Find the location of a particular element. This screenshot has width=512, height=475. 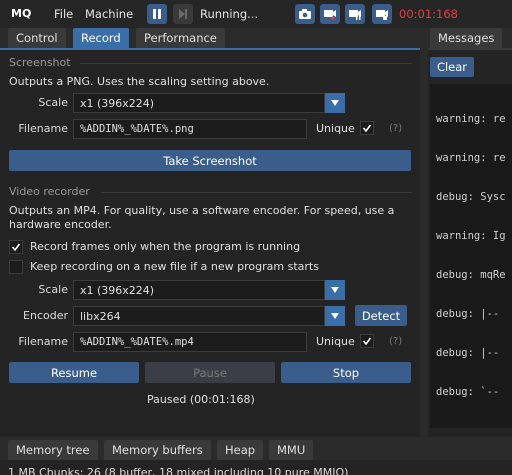

stop-video-icon is located at coordinates (382, 14).